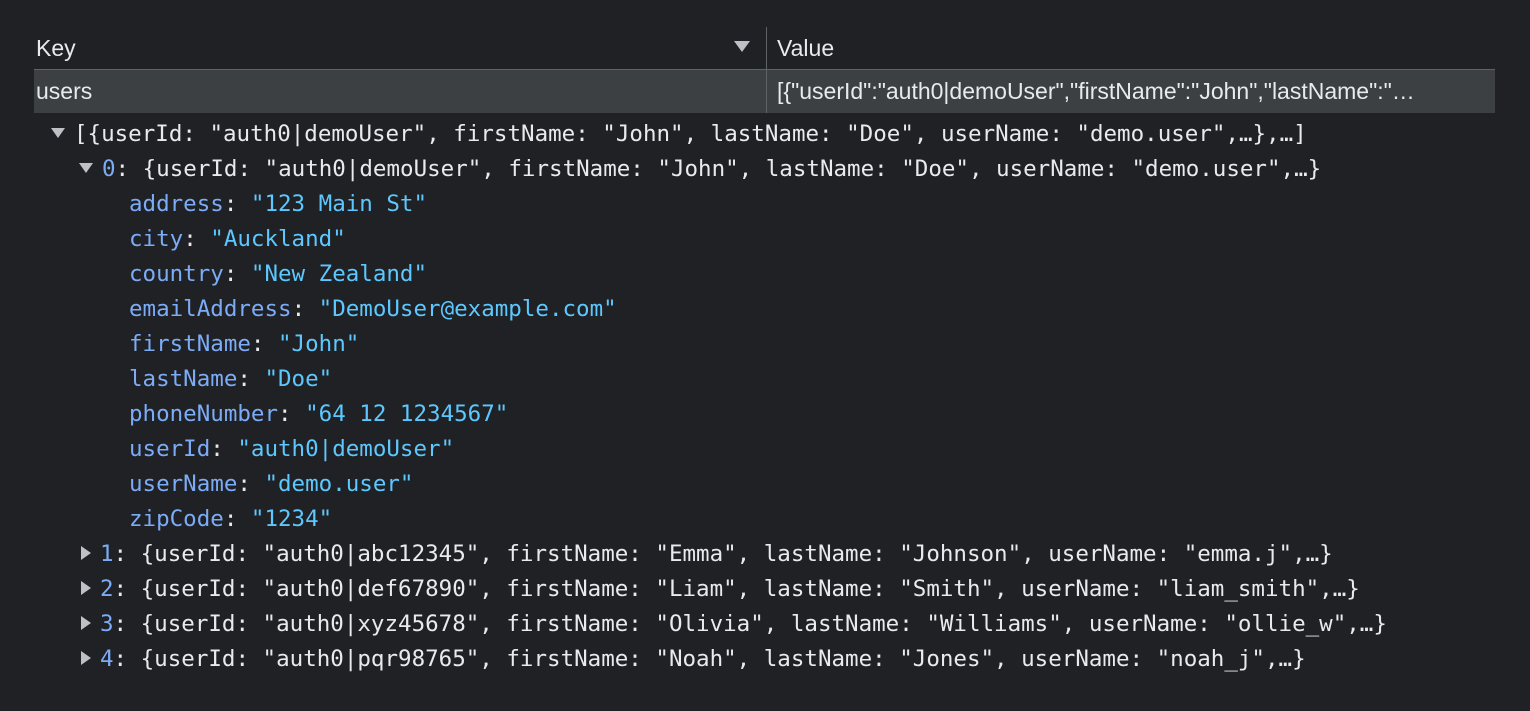  What do you see at coordinates (1130, 48) in the screenshot?
I see `value-column-header: Value` at bounding box center [1130, 48].